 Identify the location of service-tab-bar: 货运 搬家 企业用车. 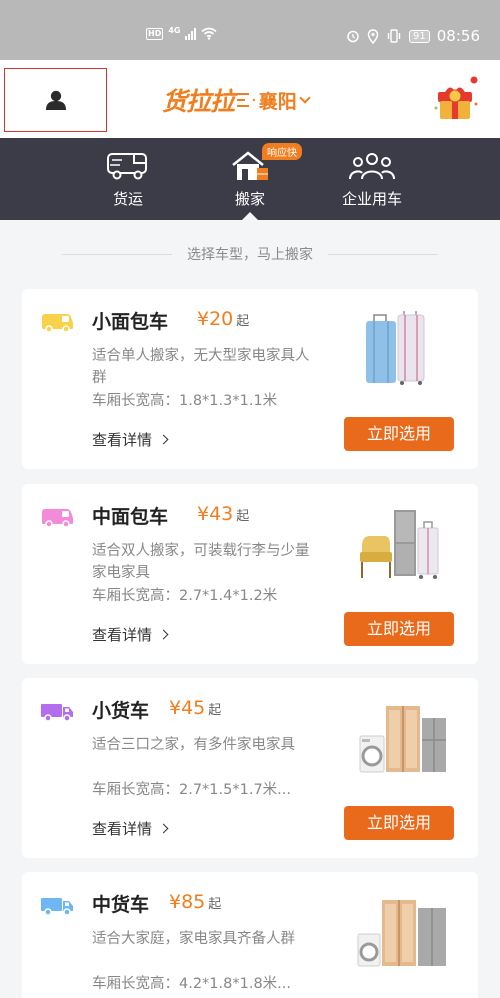
(250, 179).